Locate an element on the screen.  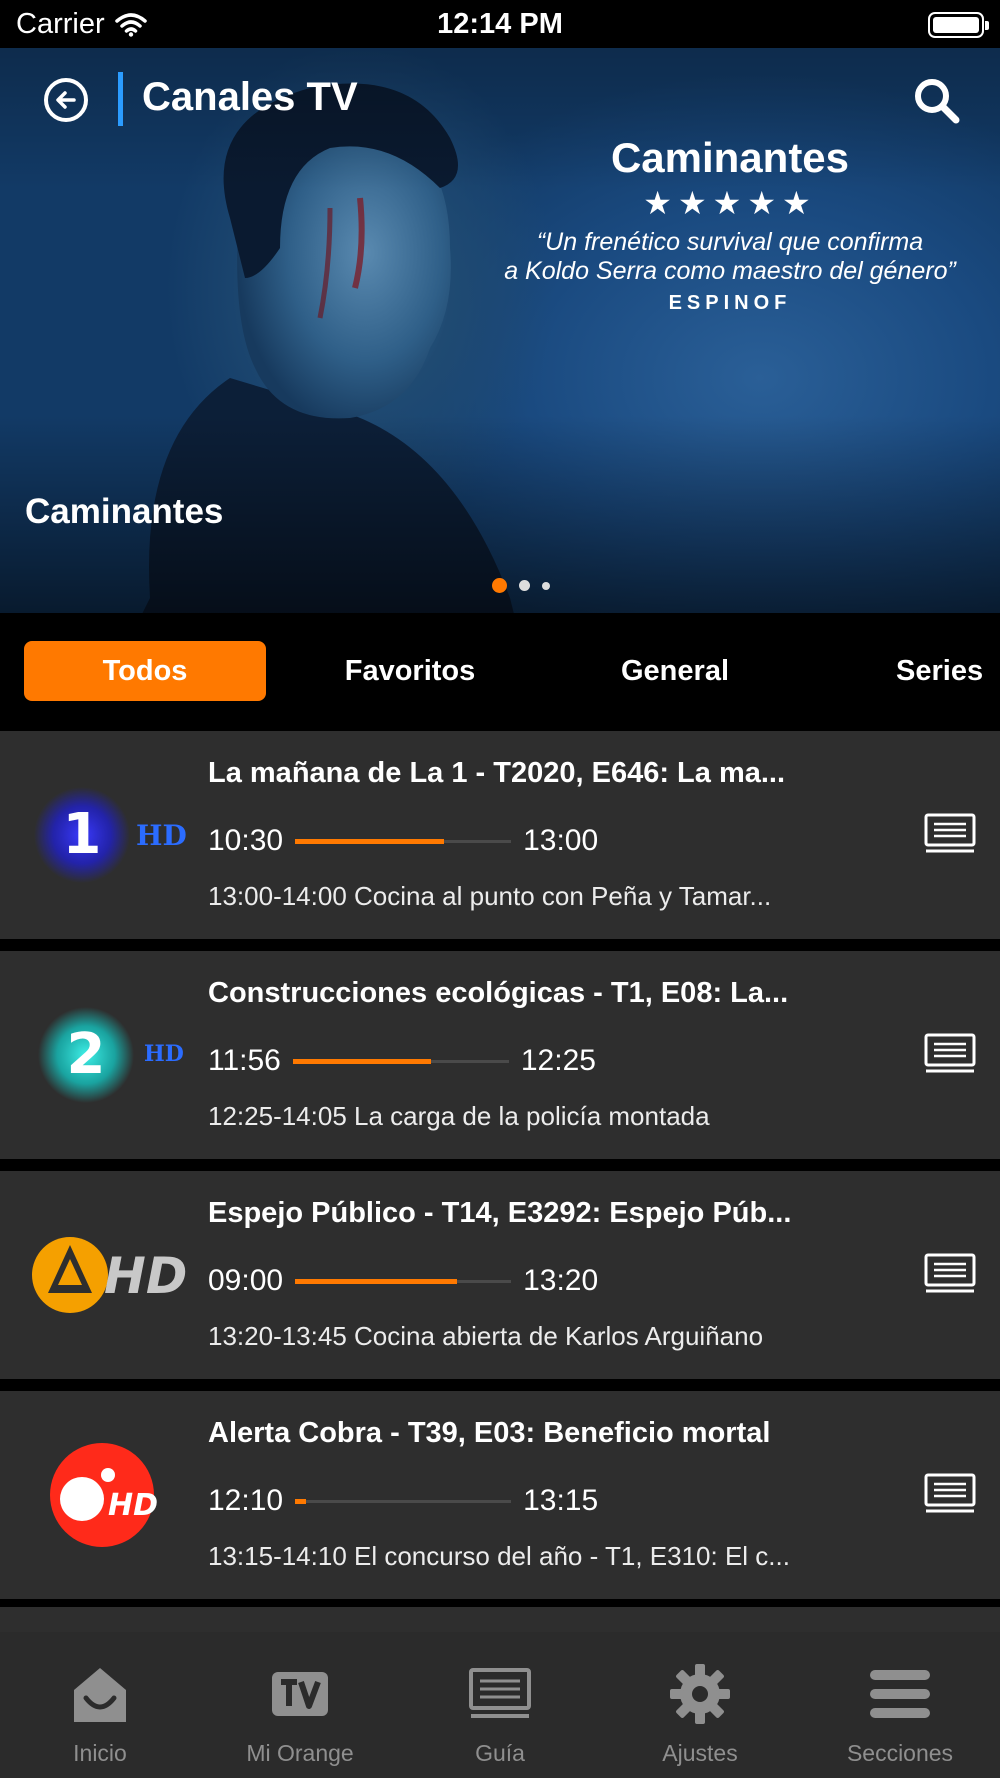
svg-text: 1 is located at coordinates (82, 834).